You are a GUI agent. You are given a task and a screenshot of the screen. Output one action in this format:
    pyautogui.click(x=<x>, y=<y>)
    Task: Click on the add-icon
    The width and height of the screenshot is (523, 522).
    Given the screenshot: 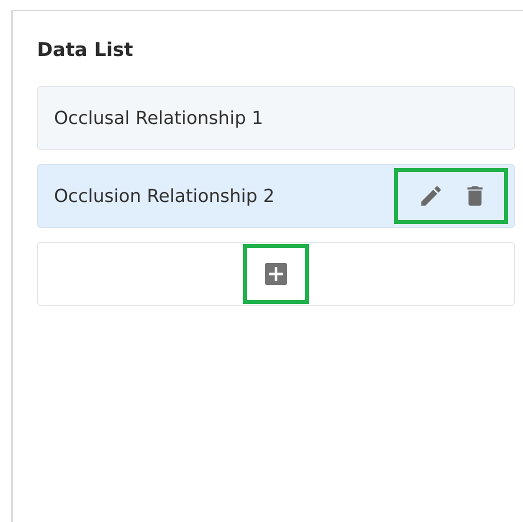 What is the action you would take?
    pyautogui.click(x=276, y=274)
    